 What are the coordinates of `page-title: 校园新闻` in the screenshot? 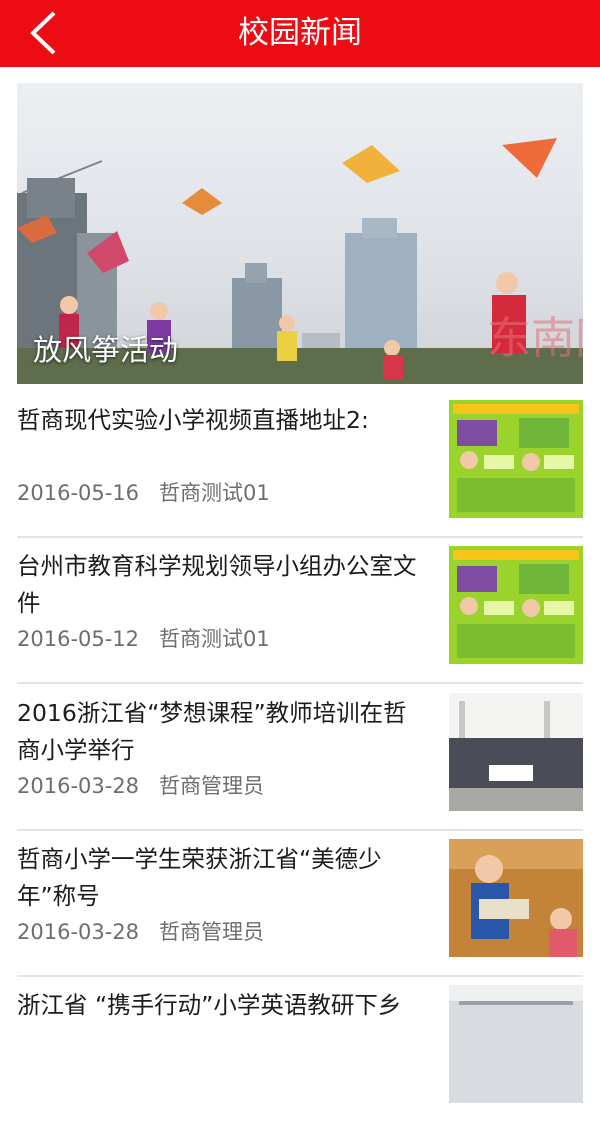 It's located at (300, 33).